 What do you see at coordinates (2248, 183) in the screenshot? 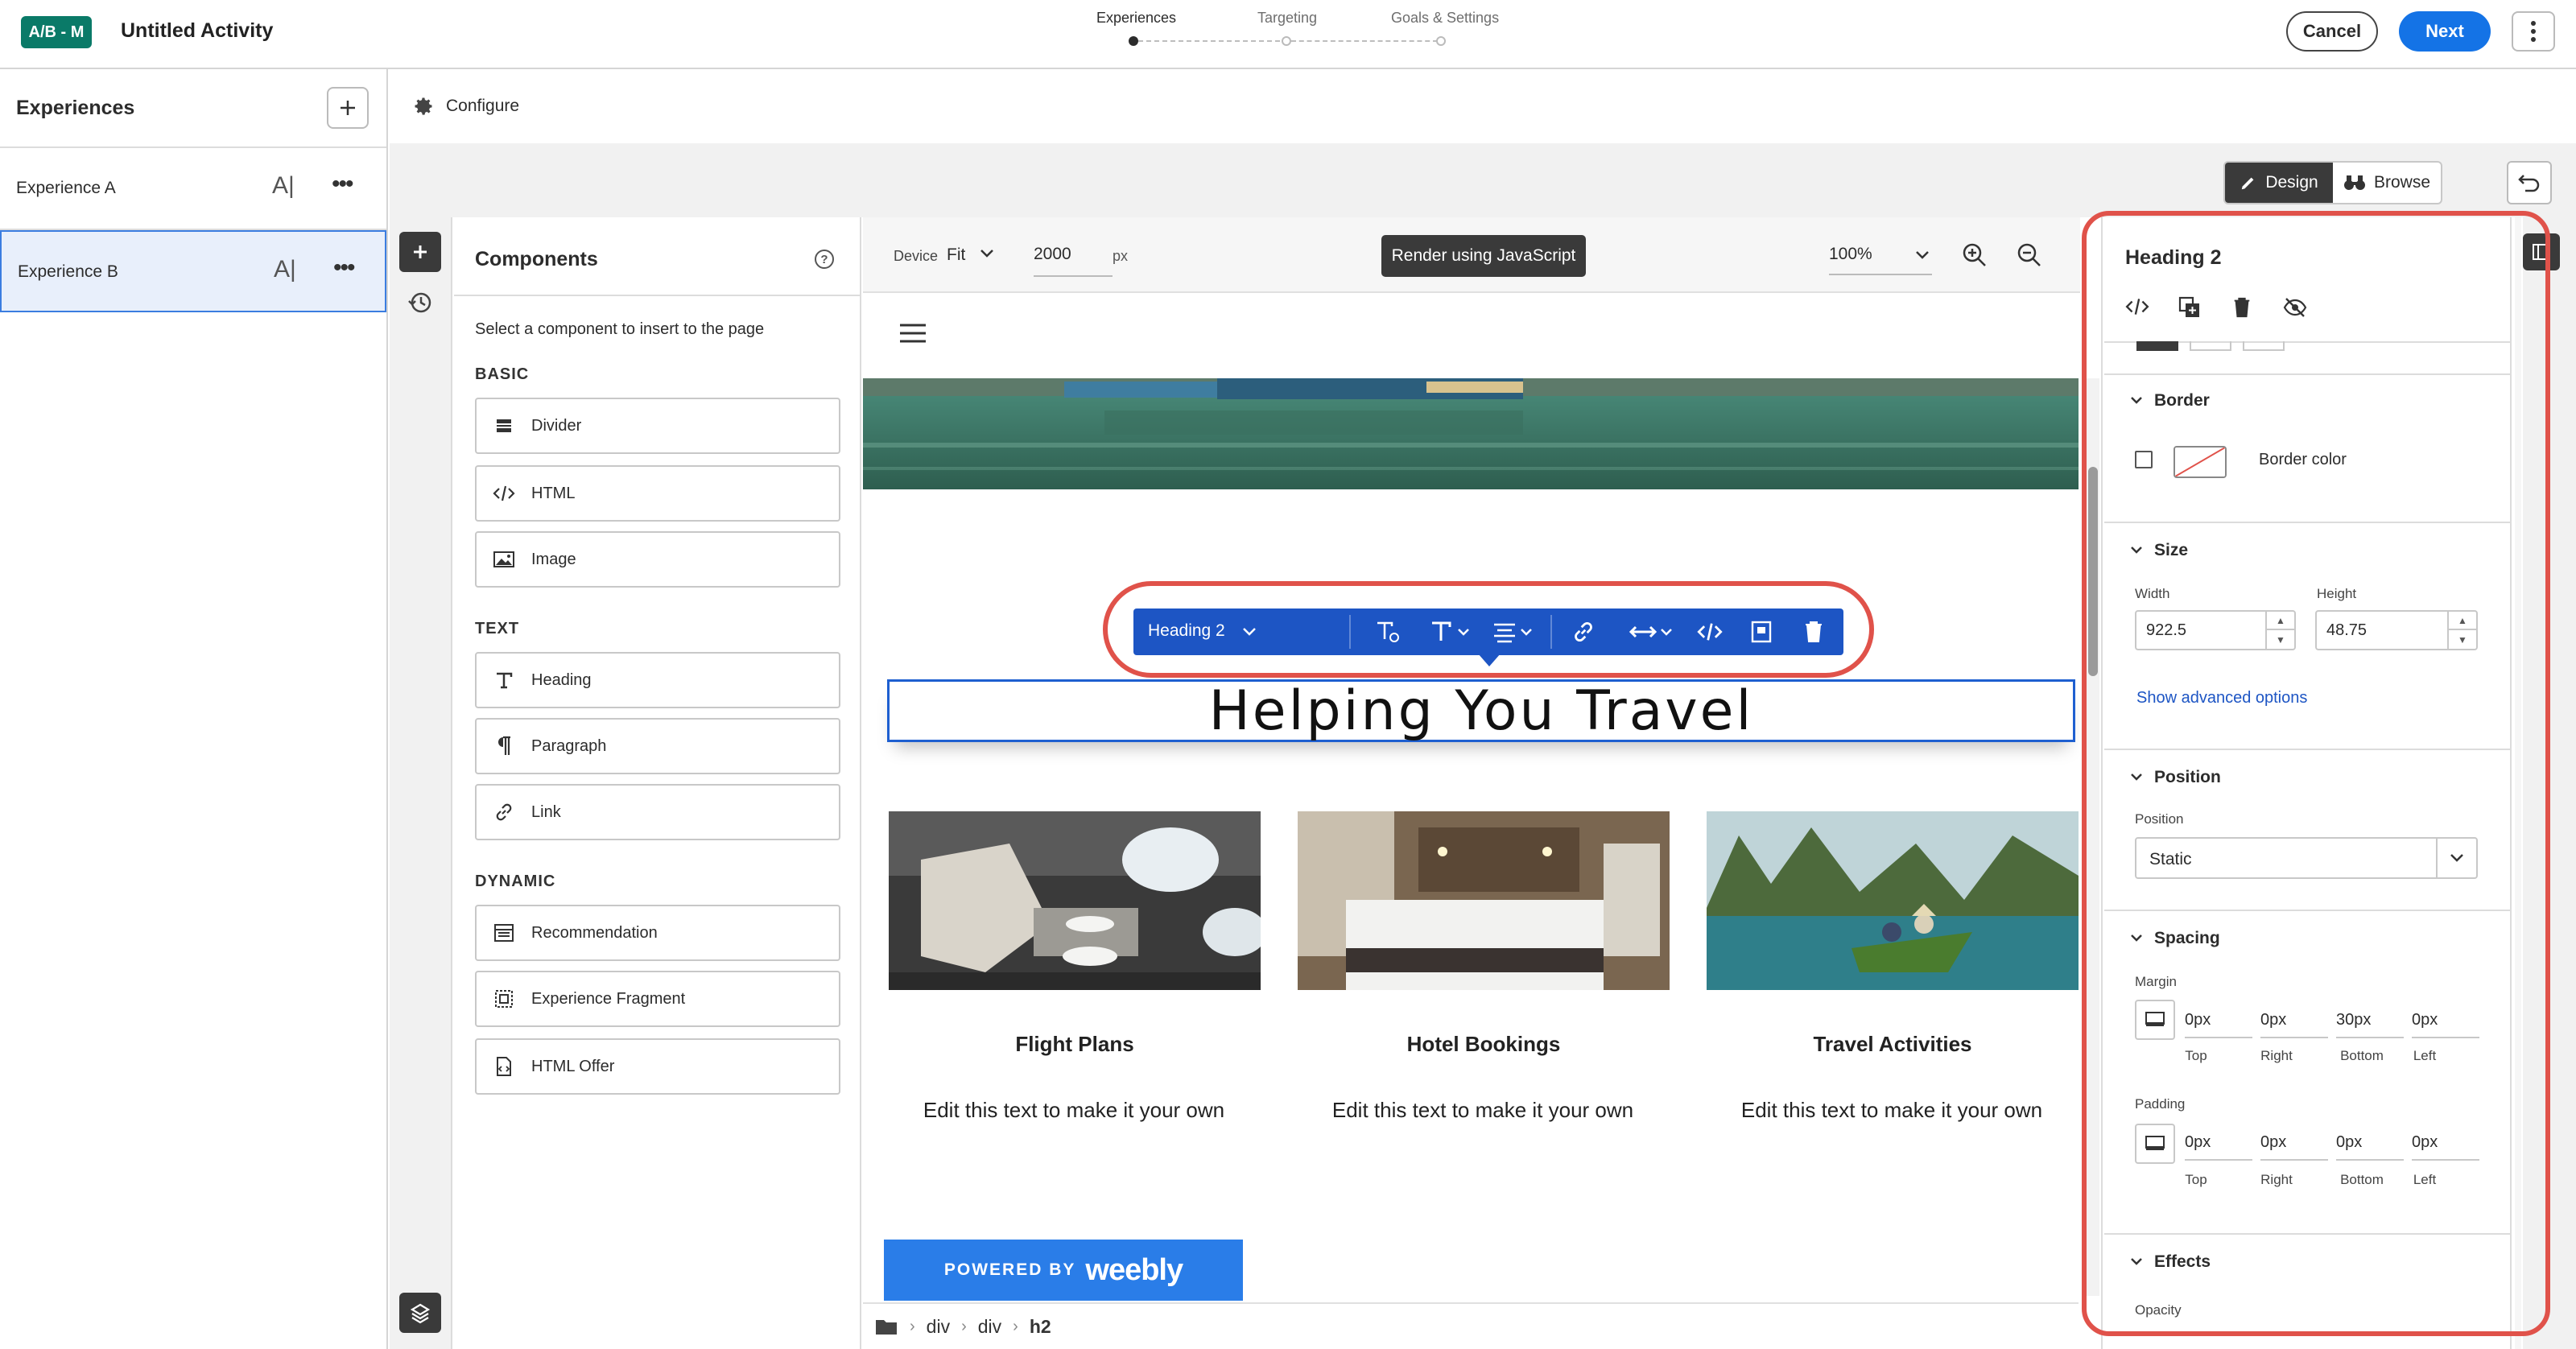
I see `pencil-icon` at bounding box center [2248, 183].